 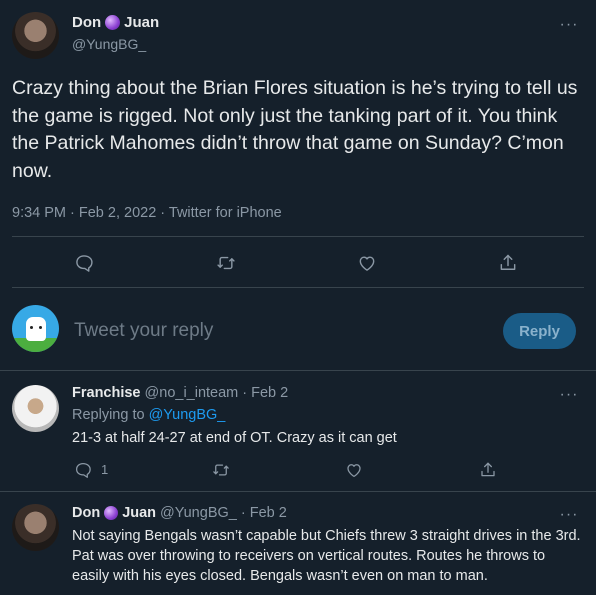 What do you see at coordinates (106, 393) in the screenshot?
I see `reply-author-name: Franchise` at bounding box center [106, 393].